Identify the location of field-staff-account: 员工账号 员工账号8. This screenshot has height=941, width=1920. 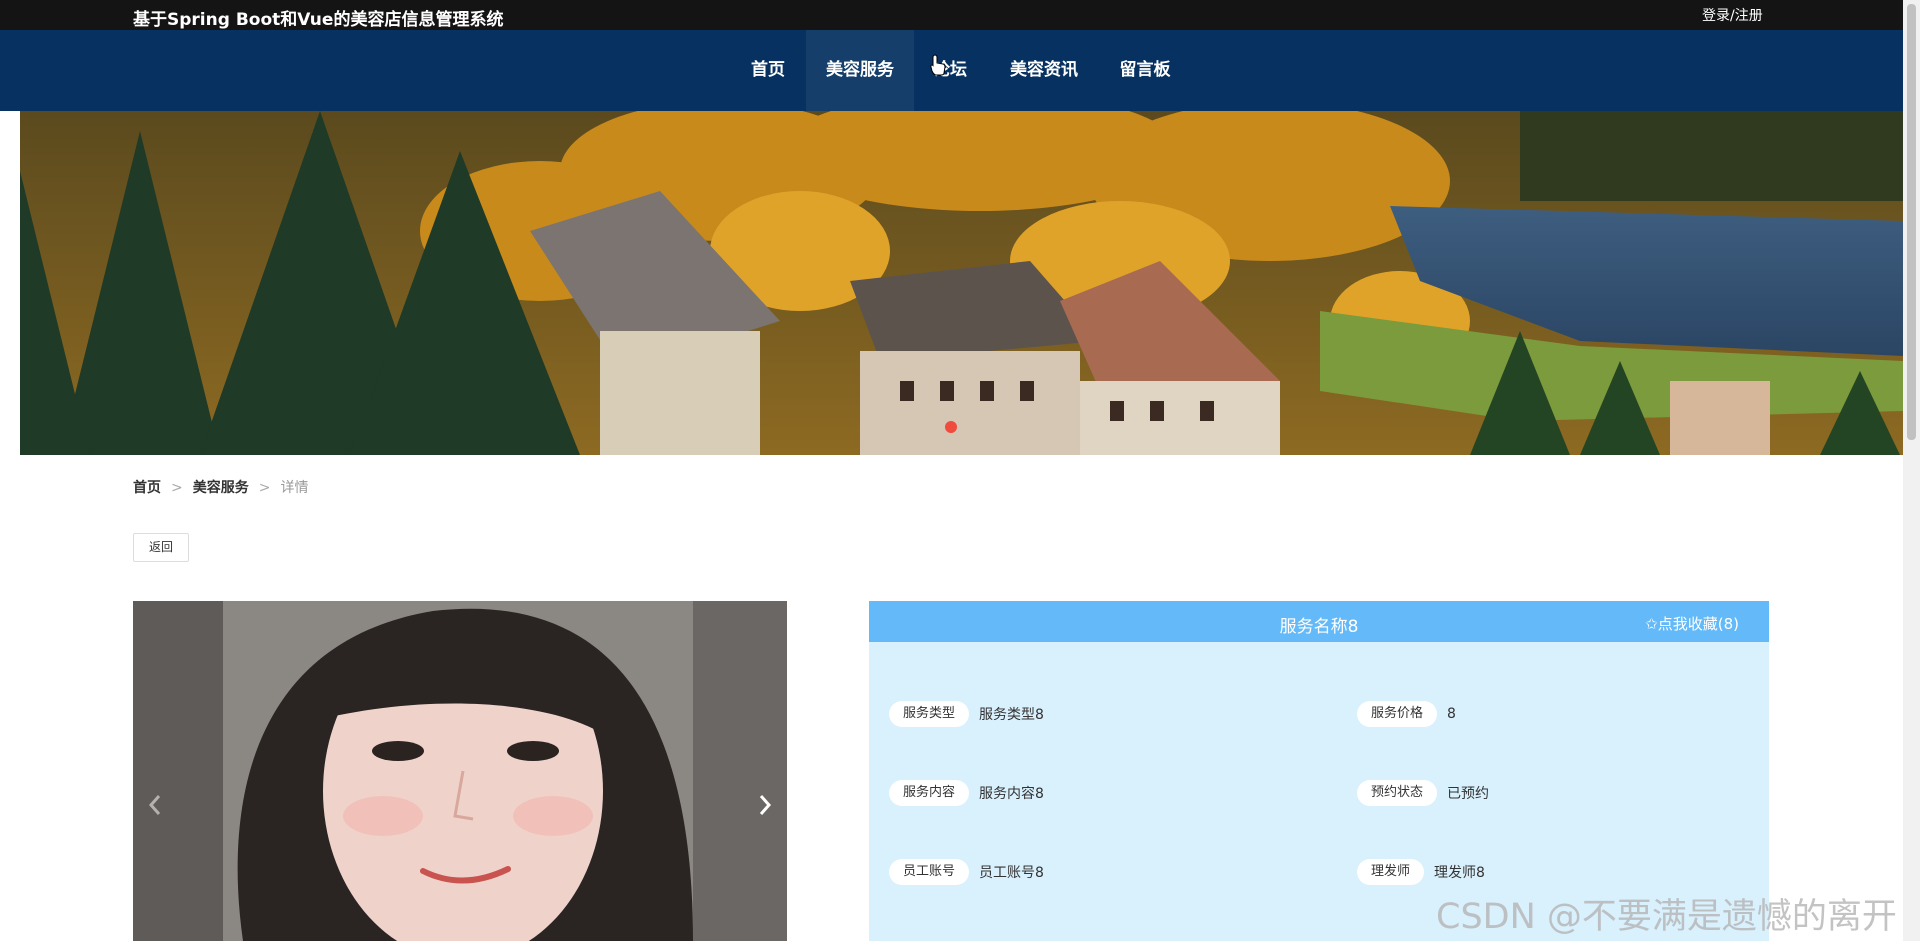
(966, 872).